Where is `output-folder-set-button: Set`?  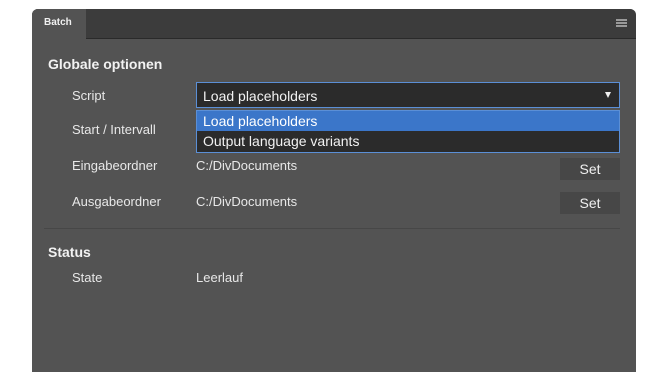 output-folder-set-button: Set is located at coordinates (590, 203).